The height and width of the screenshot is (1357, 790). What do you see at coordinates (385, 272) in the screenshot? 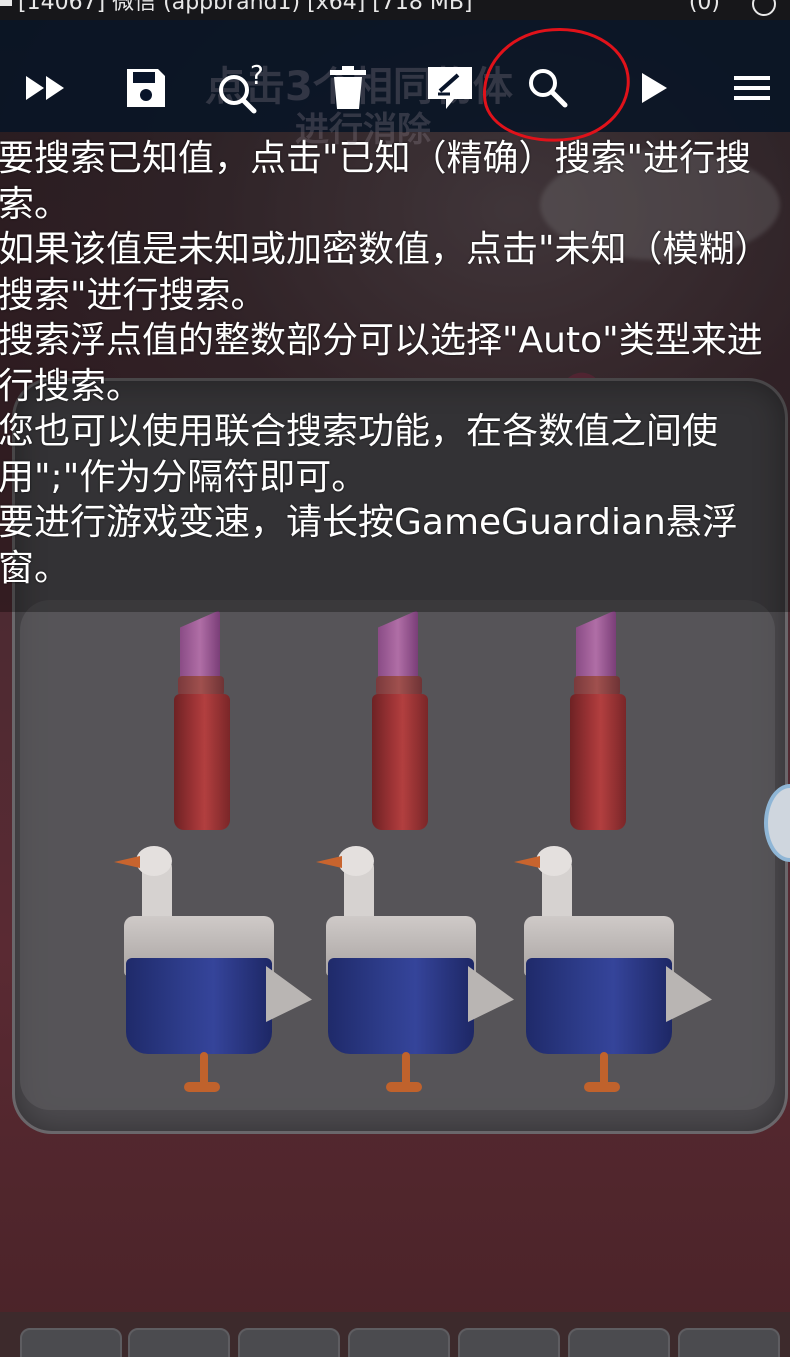
I see `help-line: 如果该值是未知或加密数值，点击"未知（模糊）搜索"进行搜索。` at bounding box center [385, 272].